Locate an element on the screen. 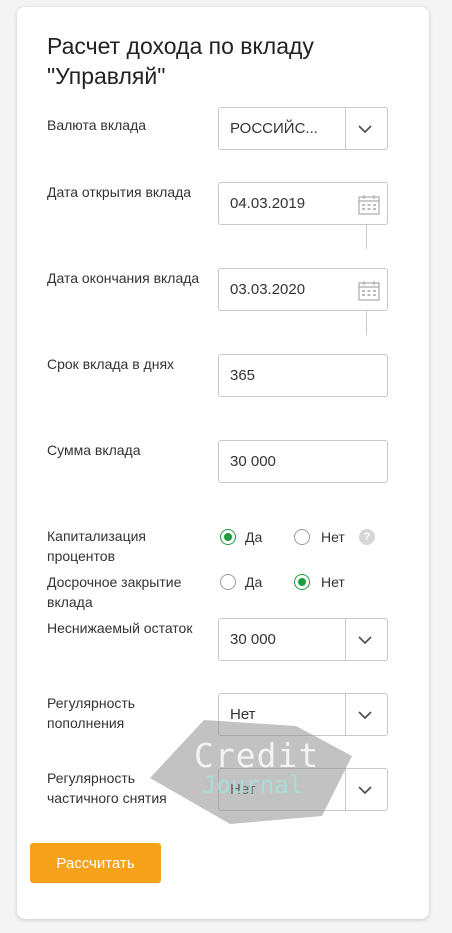 Image resolution: width=452 pixels, height=933 pixels. withdrawal-select: Нет is located at coordinates (303, 789).